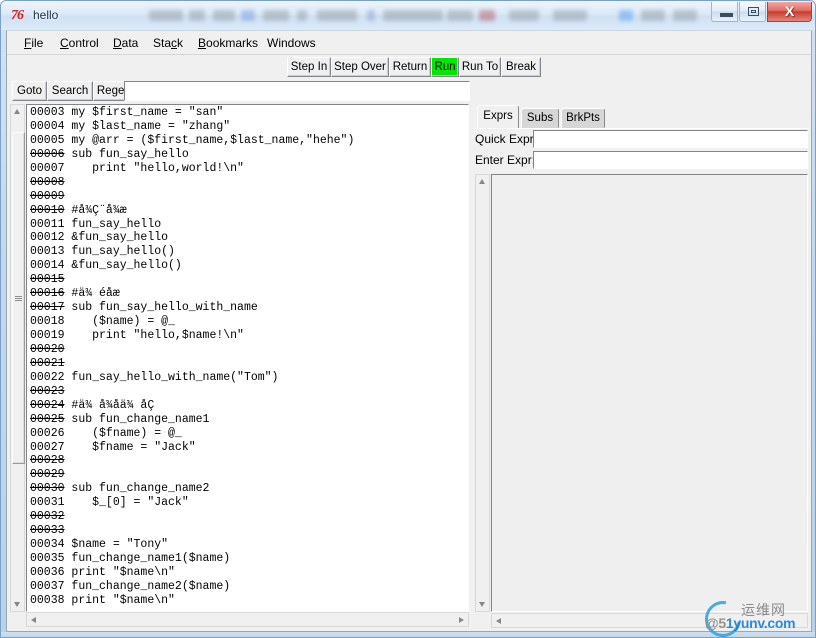 The height and width of the screenshot is (638, 816). I want to click on tab-exprs: Exprs, so click(498, 117).